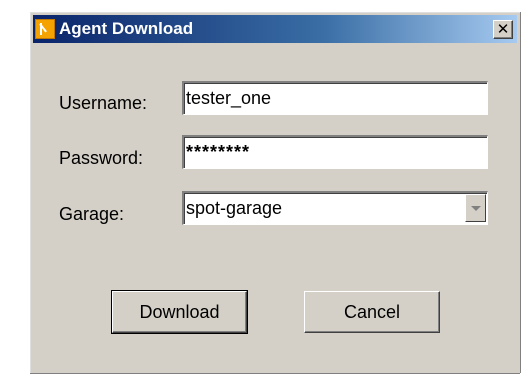 Image resolution: width=522 pixels, height=375 pixels. I want to click on garage-select: spot-garage, so click(335, 208).